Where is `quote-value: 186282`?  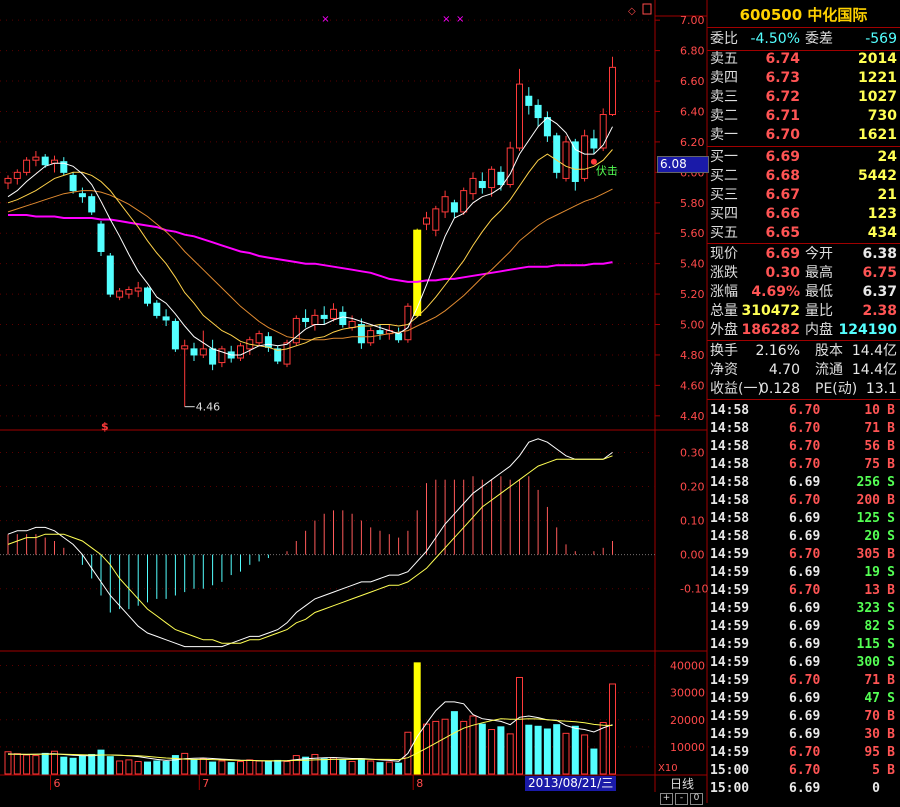 quote-value: 186282 is located at coordinates (770, 330).